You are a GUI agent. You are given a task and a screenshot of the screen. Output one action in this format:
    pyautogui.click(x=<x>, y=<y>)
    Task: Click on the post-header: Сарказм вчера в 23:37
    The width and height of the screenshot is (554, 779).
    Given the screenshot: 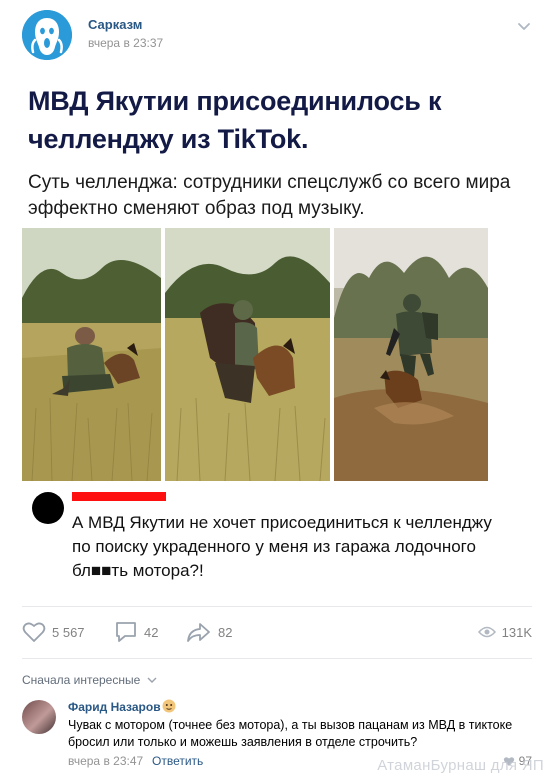 What is the action you would take?
    pyautogui.click(x=277, y=35)
    